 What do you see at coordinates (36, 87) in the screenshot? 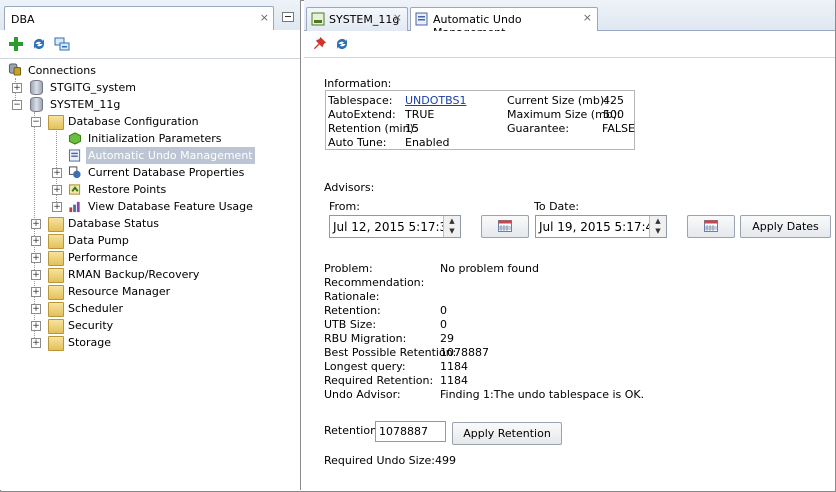
I see `database-icon` at bounding box center [36, 87].